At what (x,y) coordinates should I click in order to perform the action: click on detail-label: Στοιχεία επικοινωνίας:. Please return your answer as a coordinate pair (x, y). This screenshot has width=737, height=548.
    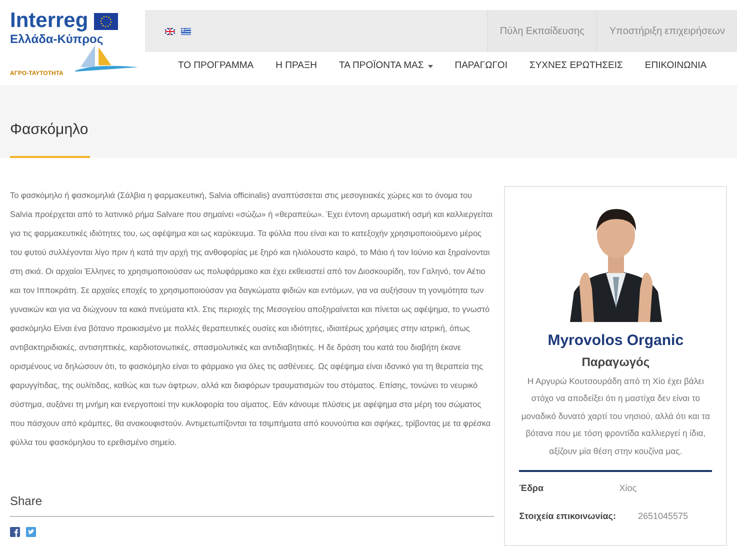
    Looking at the image, I should click on (567, 516).